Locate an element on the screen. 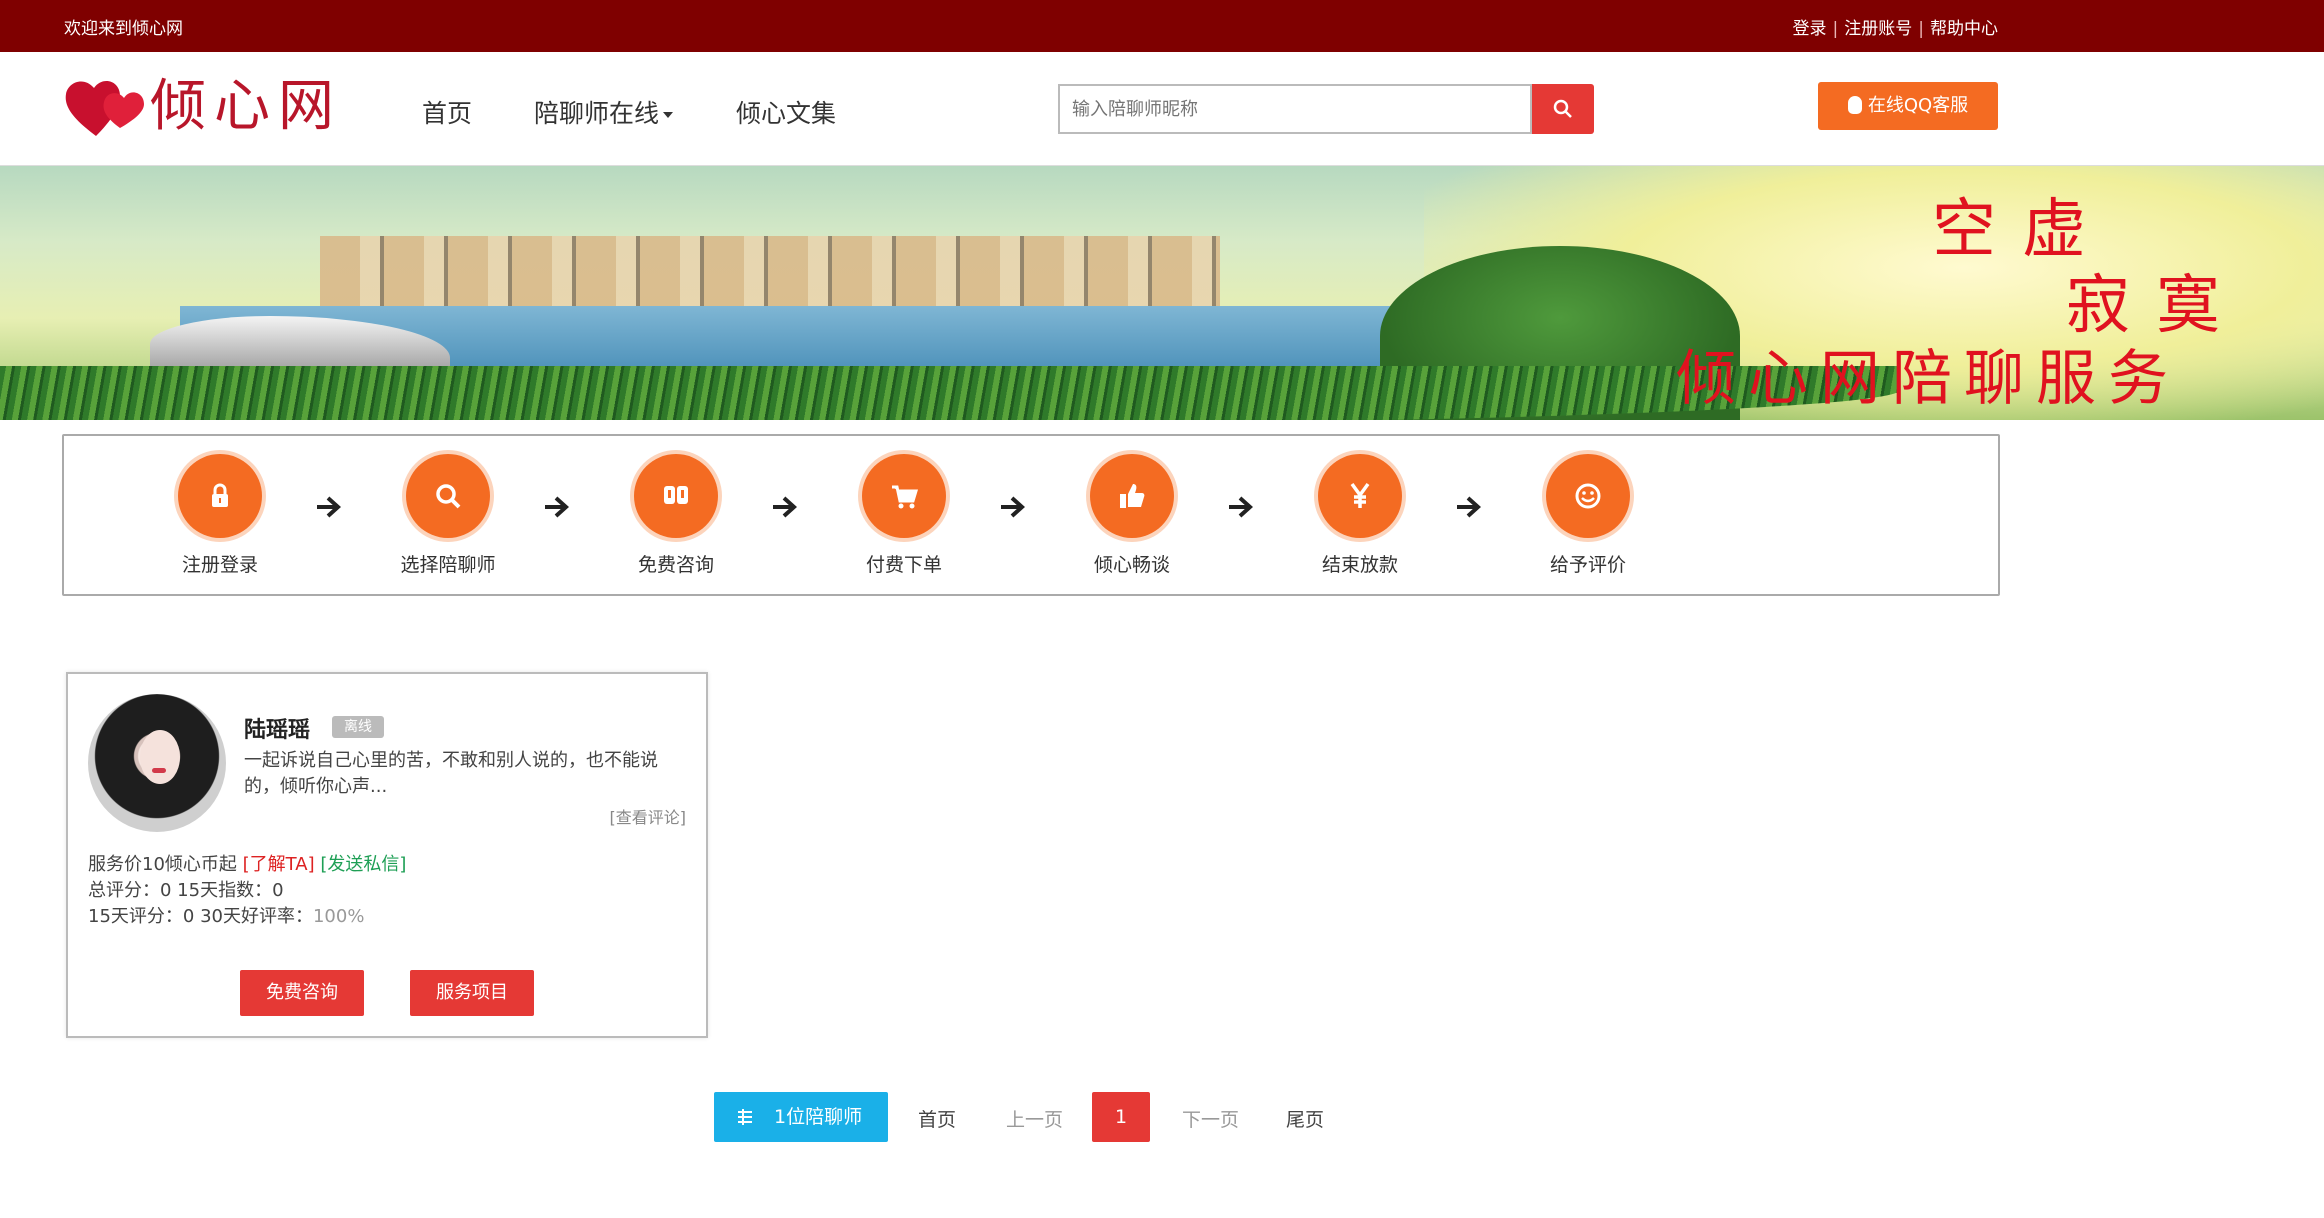 This screenshot has height=1218, width=2324. nav-counselors: 陪聊师在线 is located at coordinates (604, 112).